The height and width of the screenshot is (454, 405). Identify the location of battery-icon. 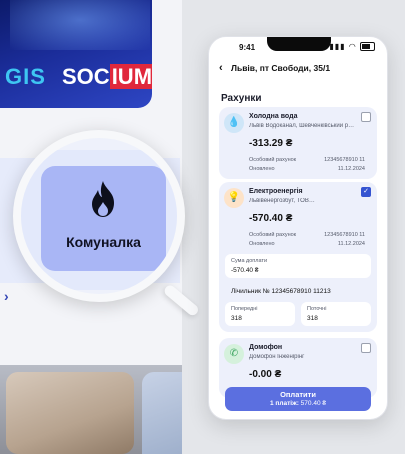
(367, 47).